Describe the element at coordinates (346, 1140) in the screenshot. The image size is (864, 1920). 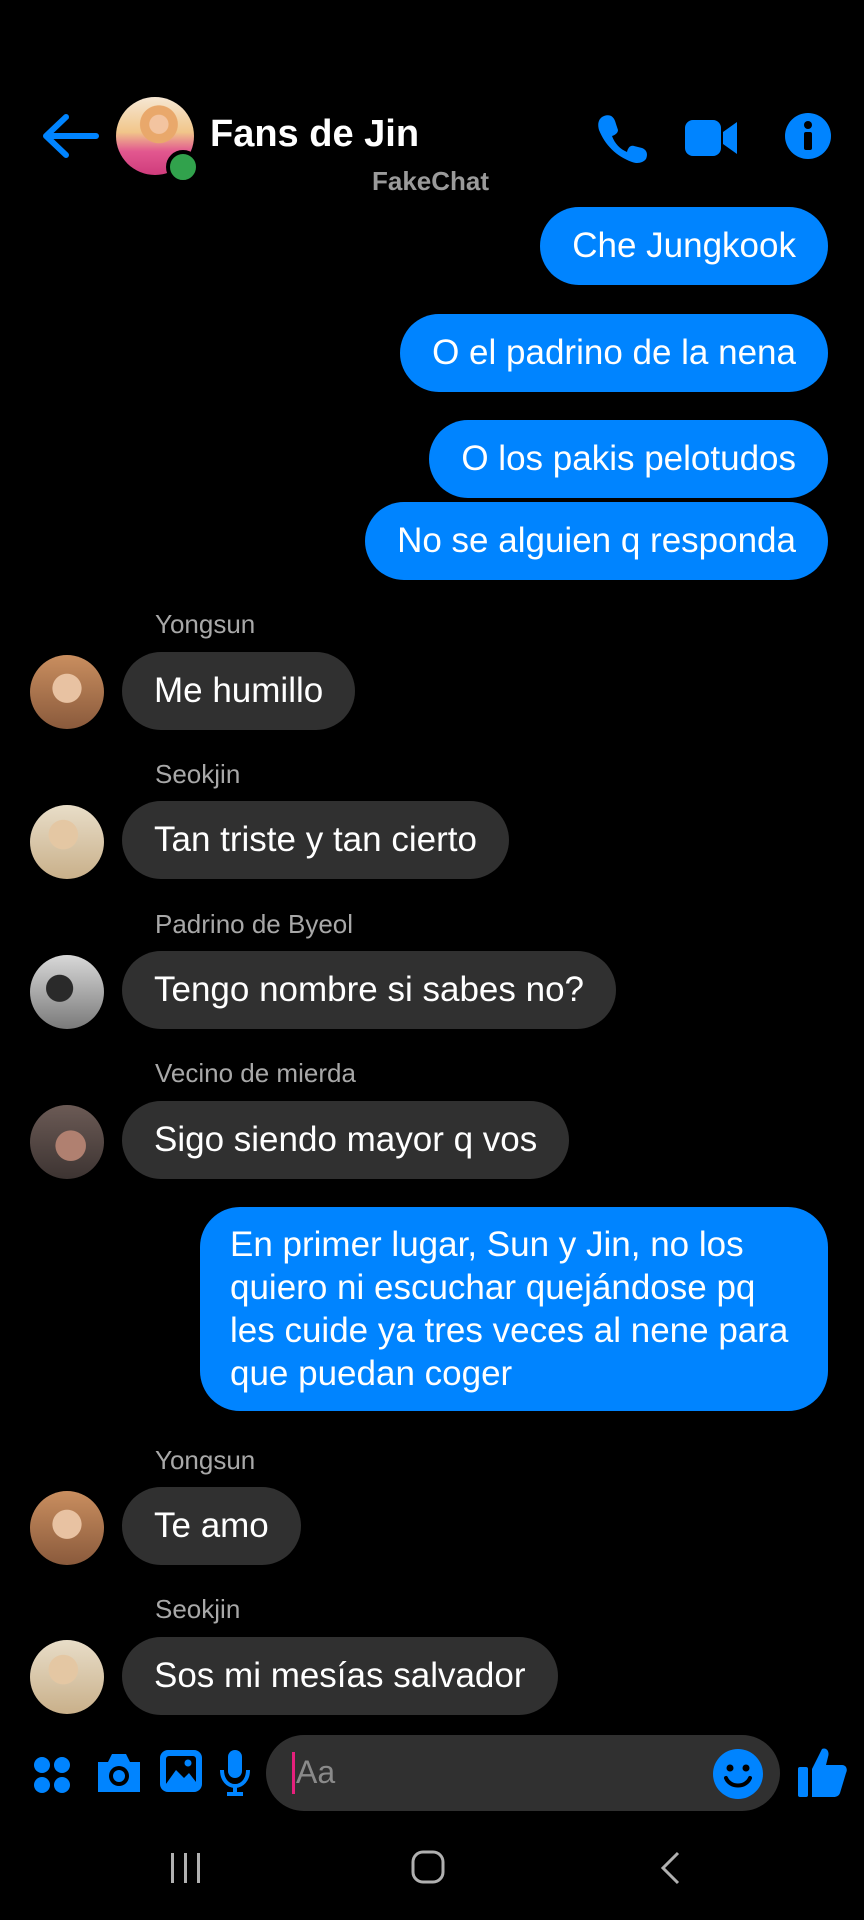
I see `incoming-message: Sigo siendo mayor q vos` at that location.